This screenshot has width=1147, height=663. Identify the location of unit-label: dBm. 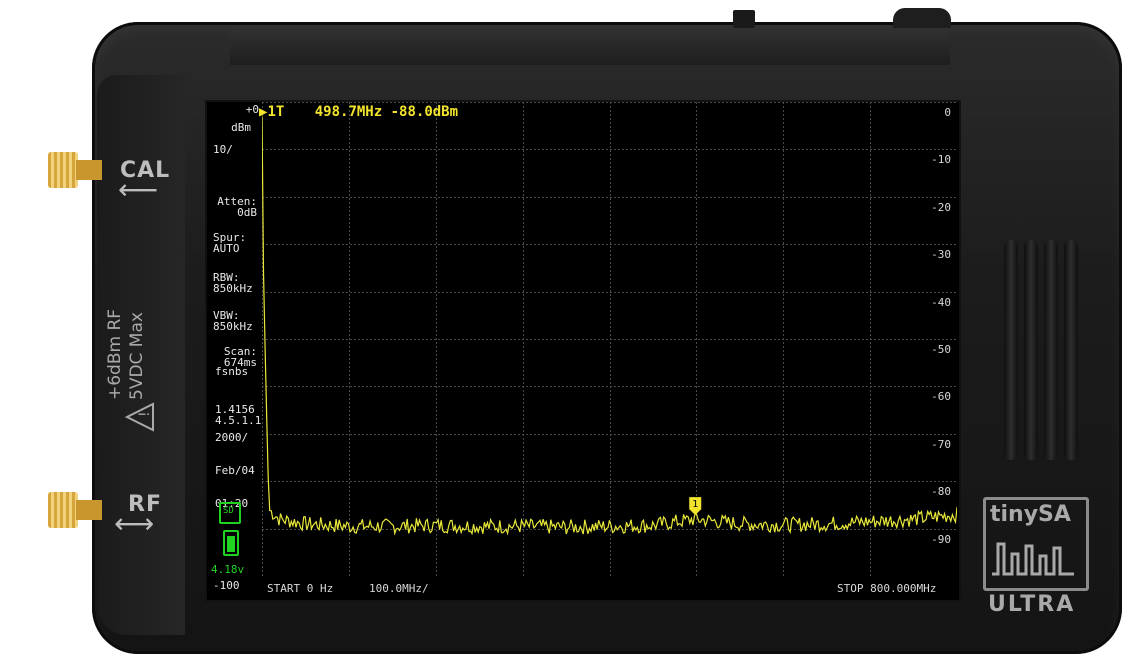
(241, 127).